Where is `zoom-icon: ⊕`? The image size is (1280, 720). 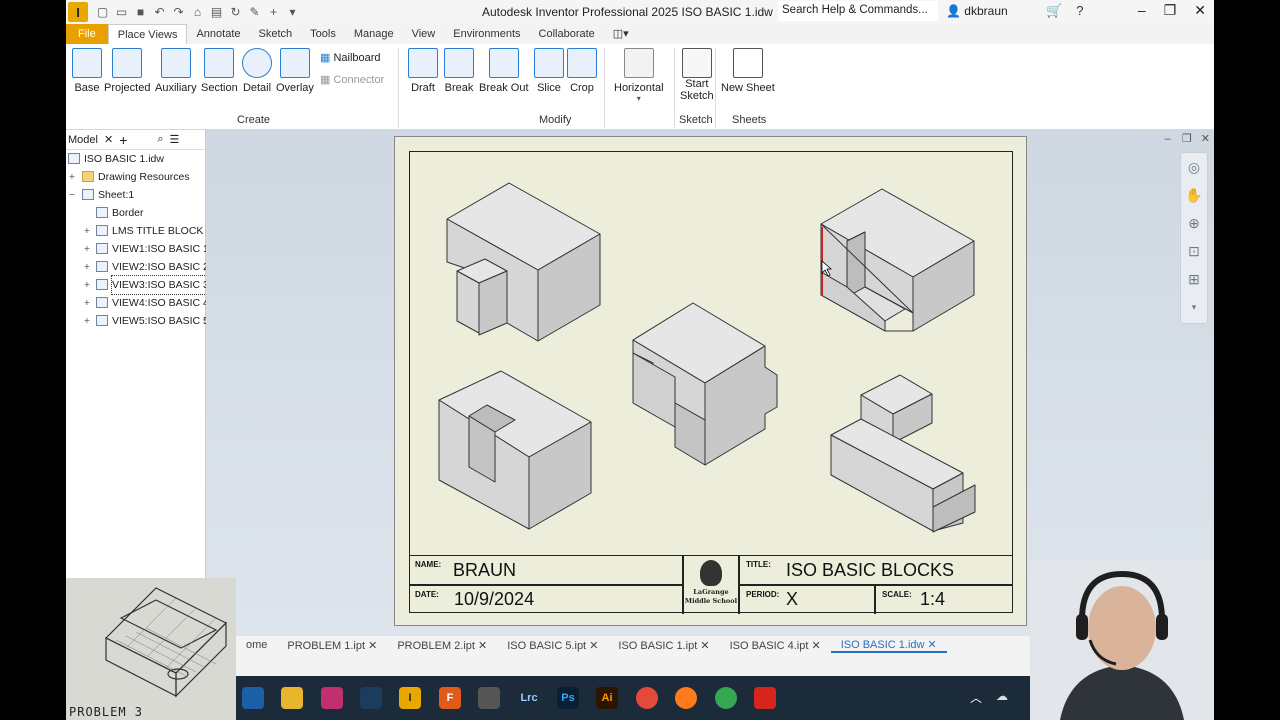 zoom-icon: ⊕ is located at coordinates (1194, 223).